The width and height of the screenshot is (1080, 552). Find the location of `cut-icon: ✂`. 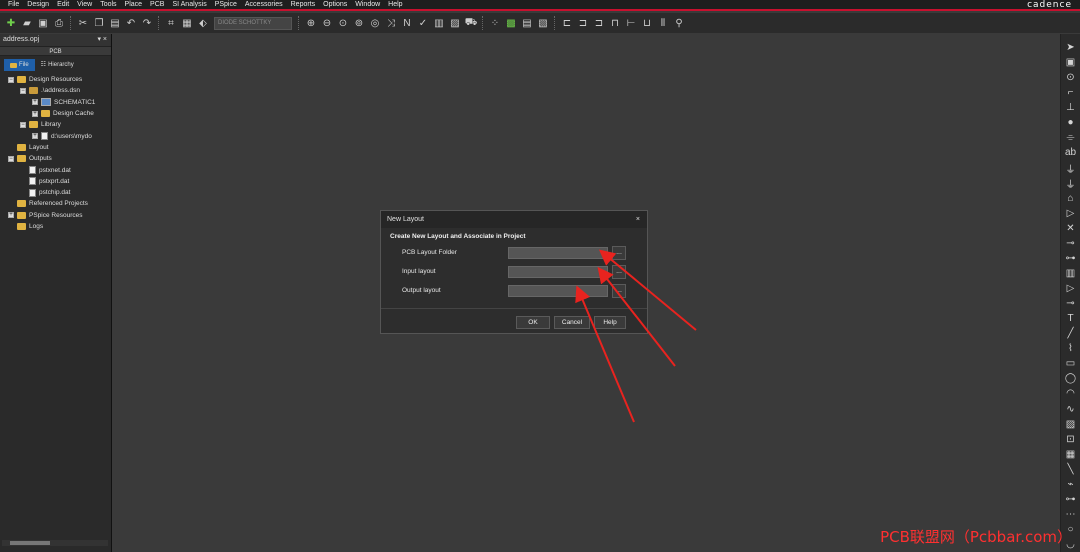

cut-icon: ✂ is located at coordinates (83, 23).